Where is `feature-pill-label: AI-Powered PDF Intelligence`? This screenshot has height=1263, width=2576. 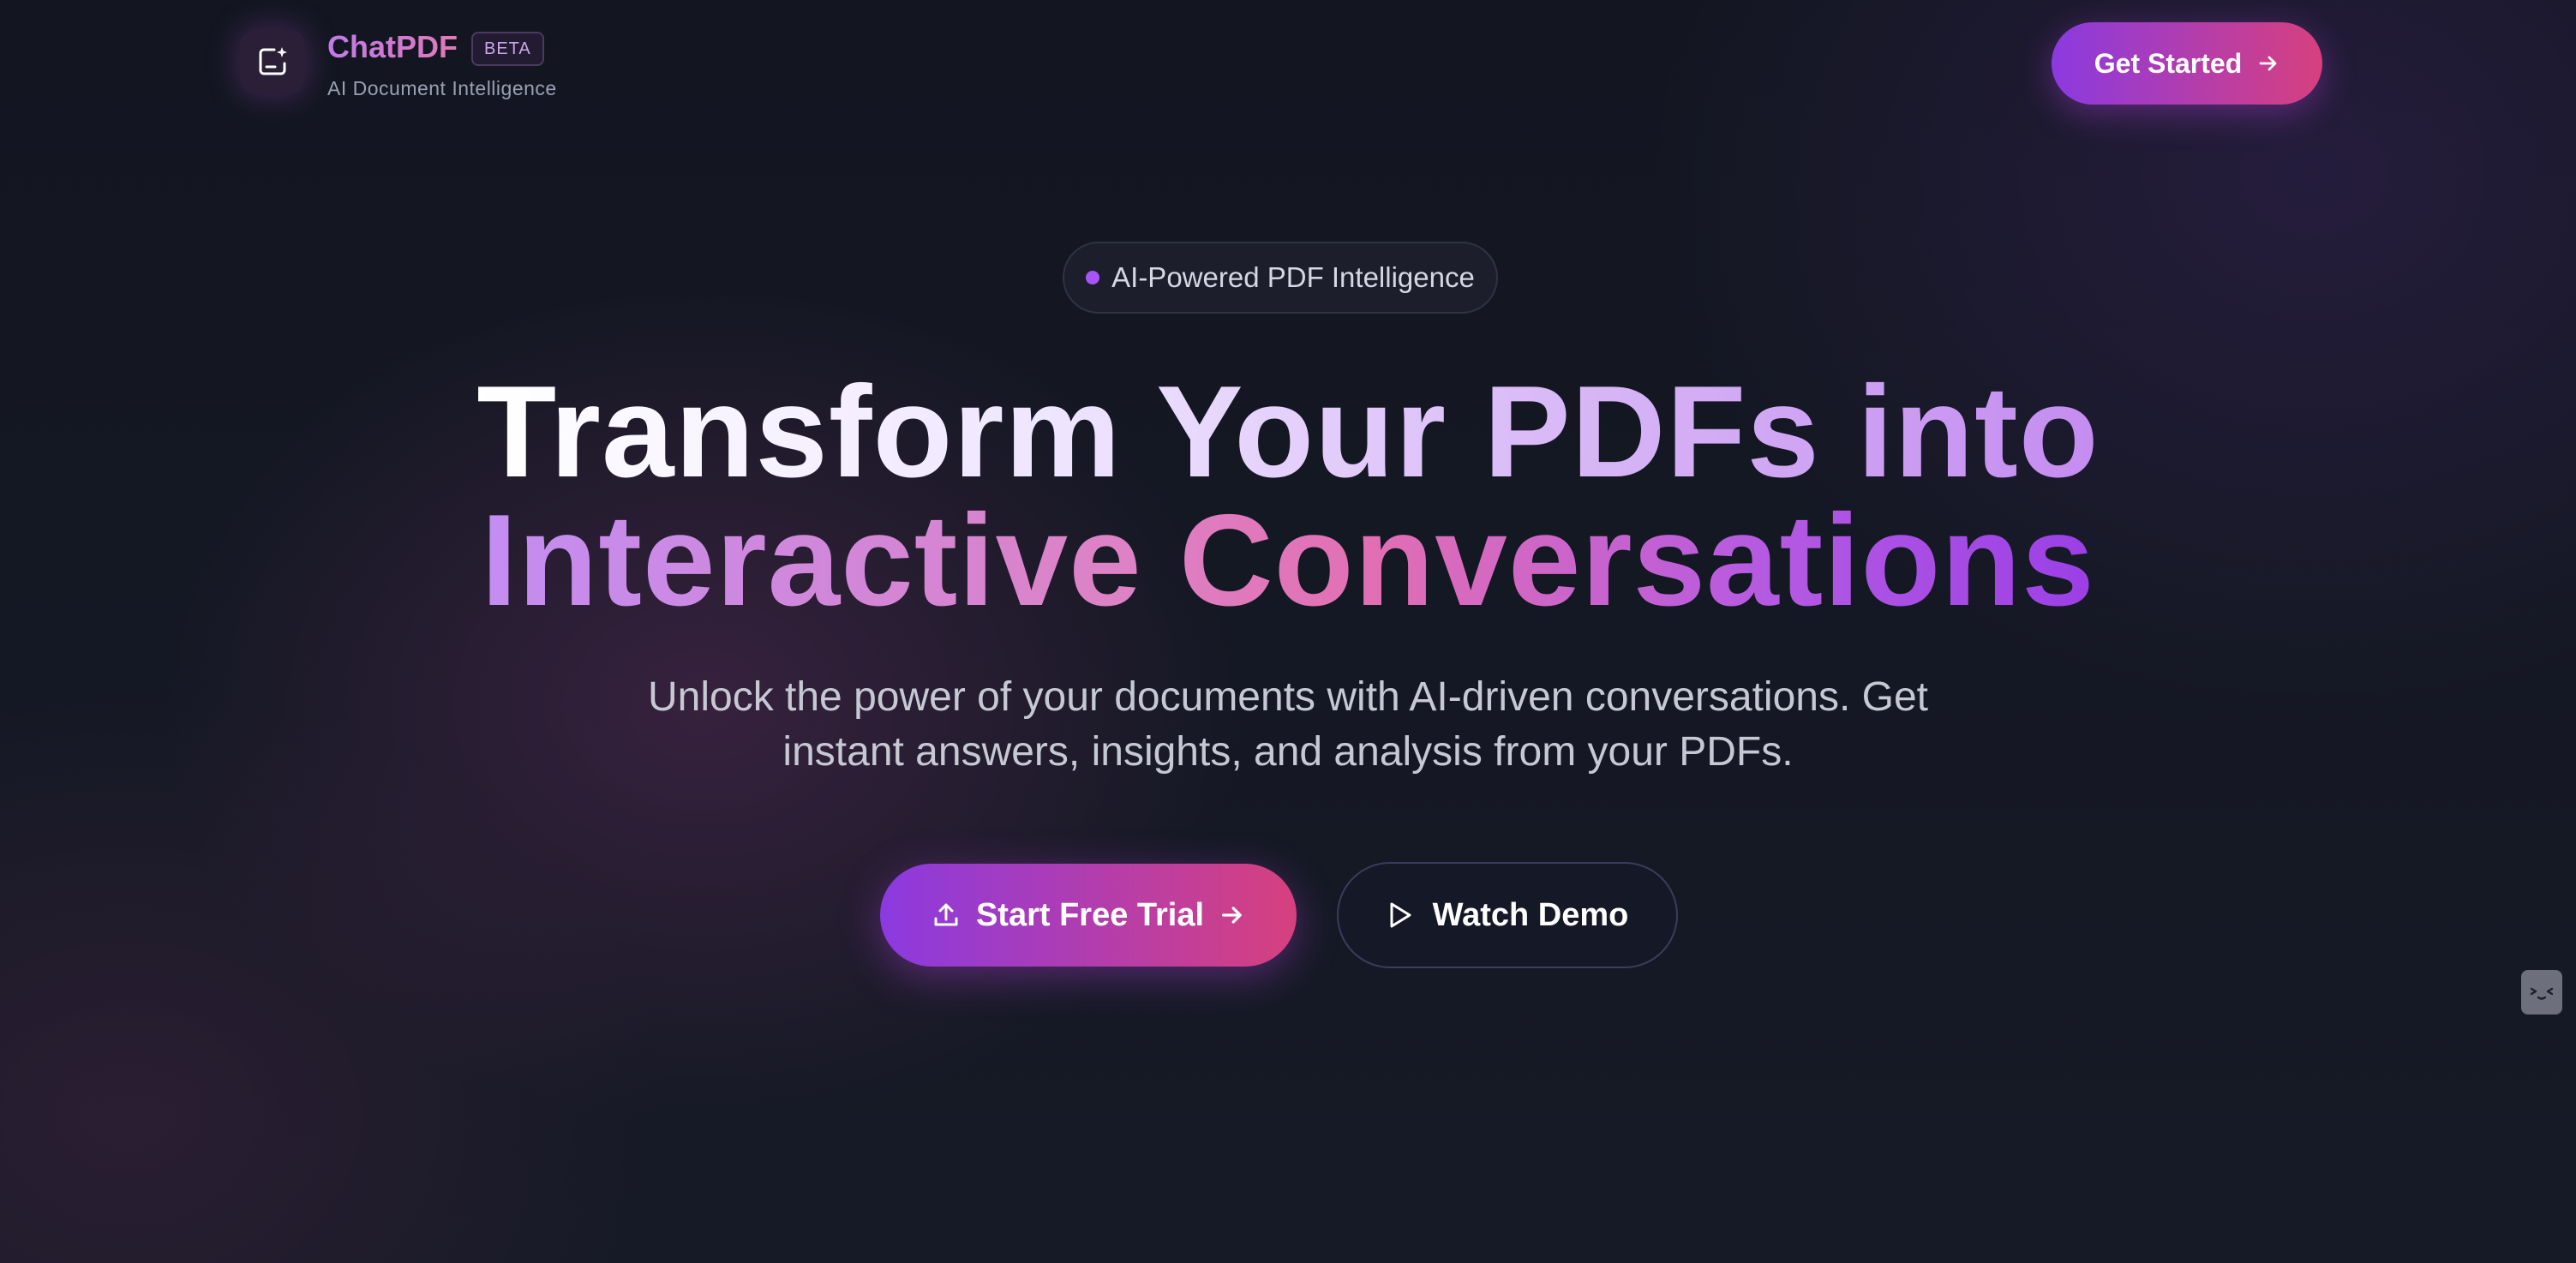 feature-pill-label: AI-Powered PDF Intelligence is located at coordinates (1293, 277).